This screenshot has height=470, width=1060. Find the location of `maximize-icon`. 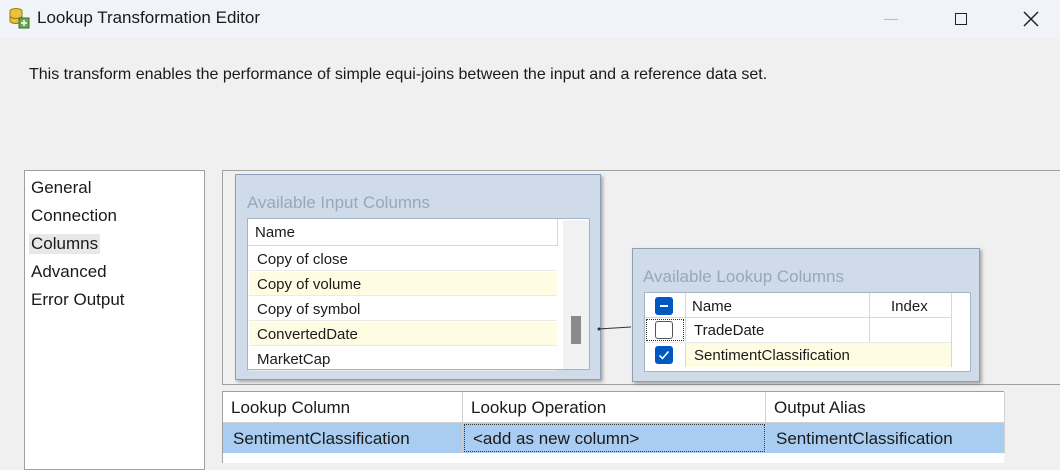

maximize-icon is located at coordinates (961, 19).